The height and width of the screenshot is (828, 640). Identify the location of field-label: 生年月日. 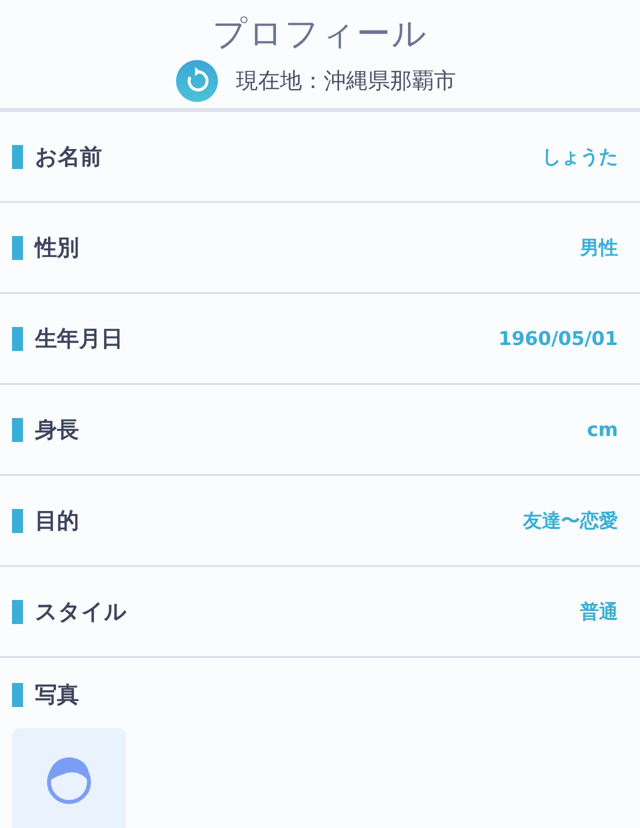
(79, 340).